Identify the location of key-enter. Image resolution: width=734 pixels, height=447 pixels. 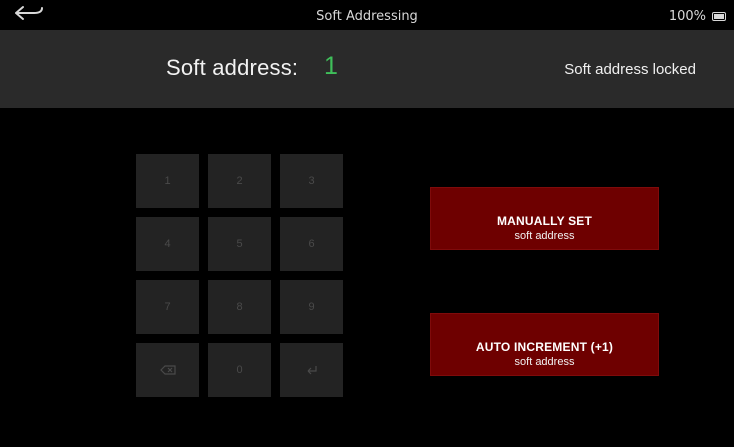
(311, 370).